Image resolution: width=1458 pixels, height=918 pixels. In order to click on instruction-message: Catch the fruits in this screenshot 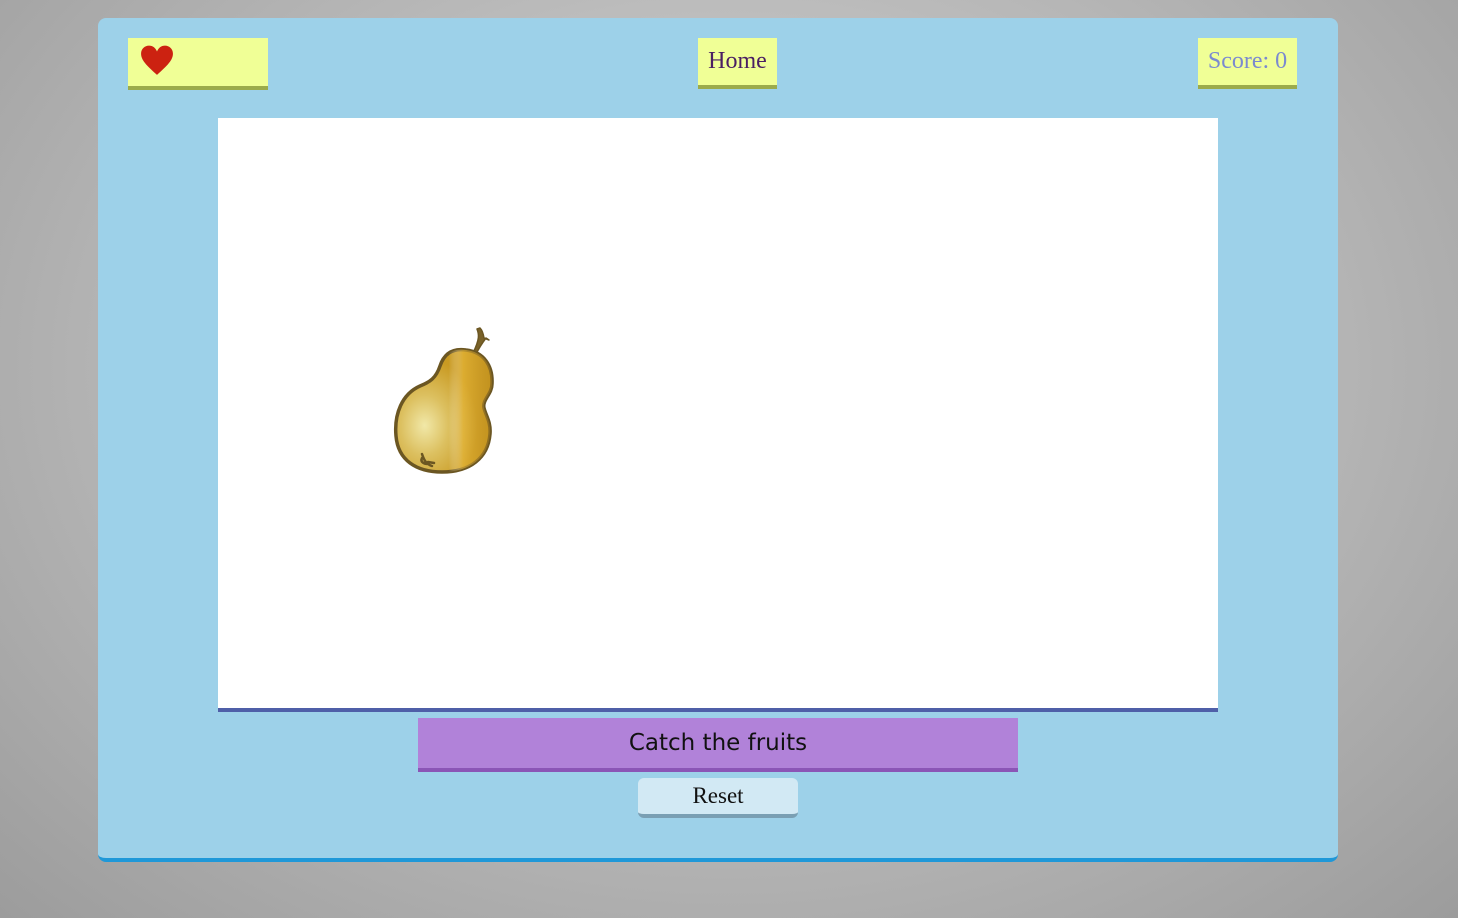, I will do `click(718, 745)`.